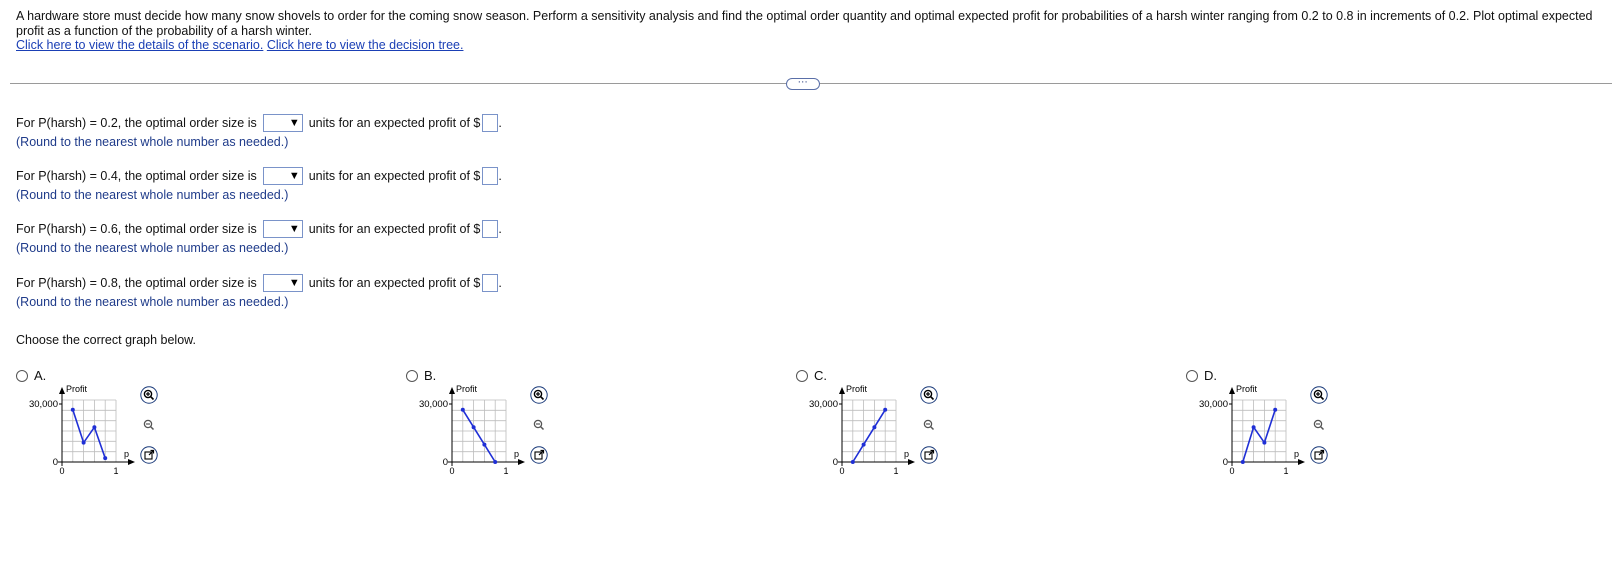 The image size is (1612, 572). I want to click on decision-tree-link: Click here to view the decision tree., so click(365, 45).